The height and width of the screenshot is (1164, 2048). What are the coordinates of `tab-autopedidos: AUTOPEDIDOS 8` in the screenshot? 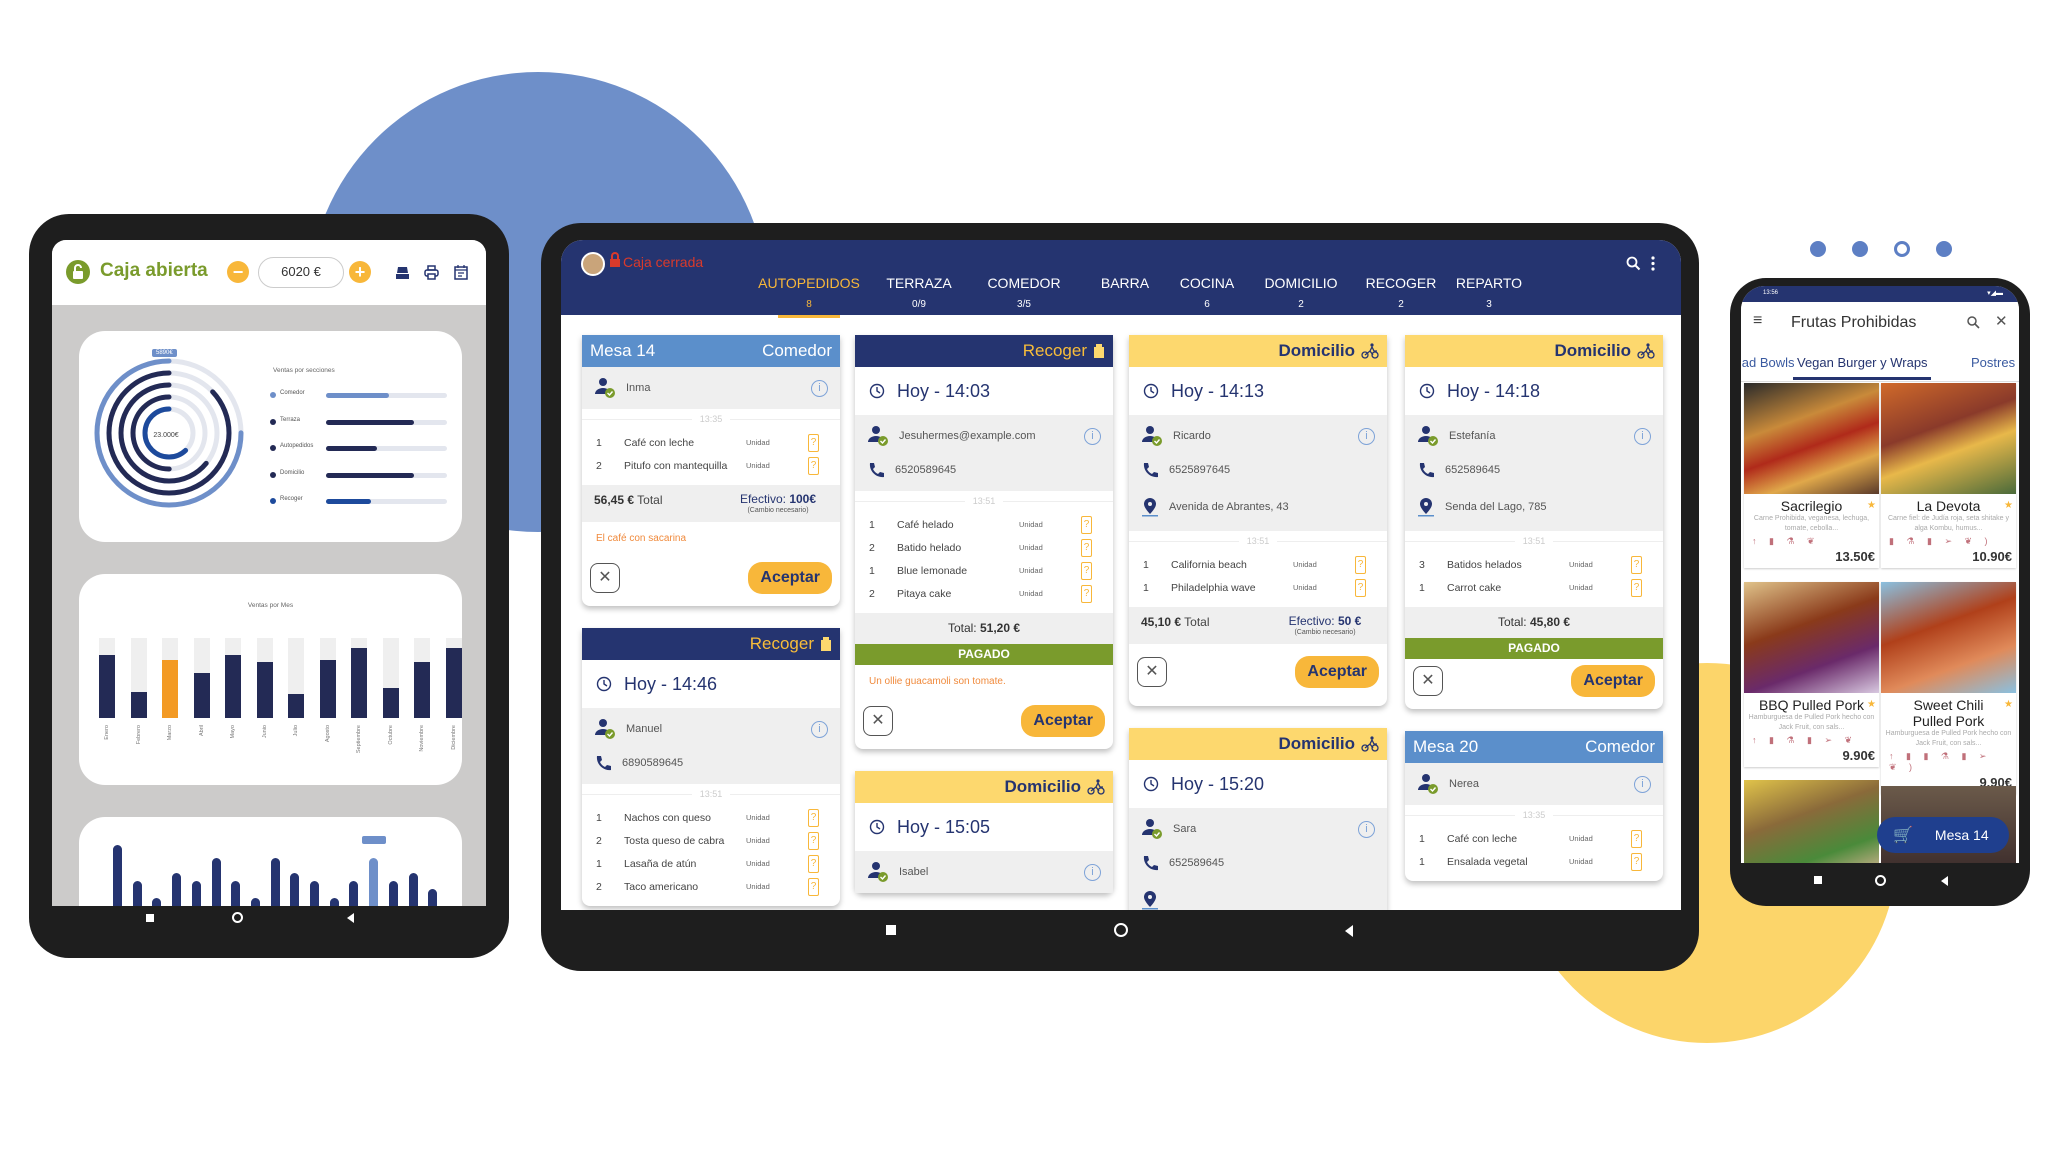 It's located at (809, 296).